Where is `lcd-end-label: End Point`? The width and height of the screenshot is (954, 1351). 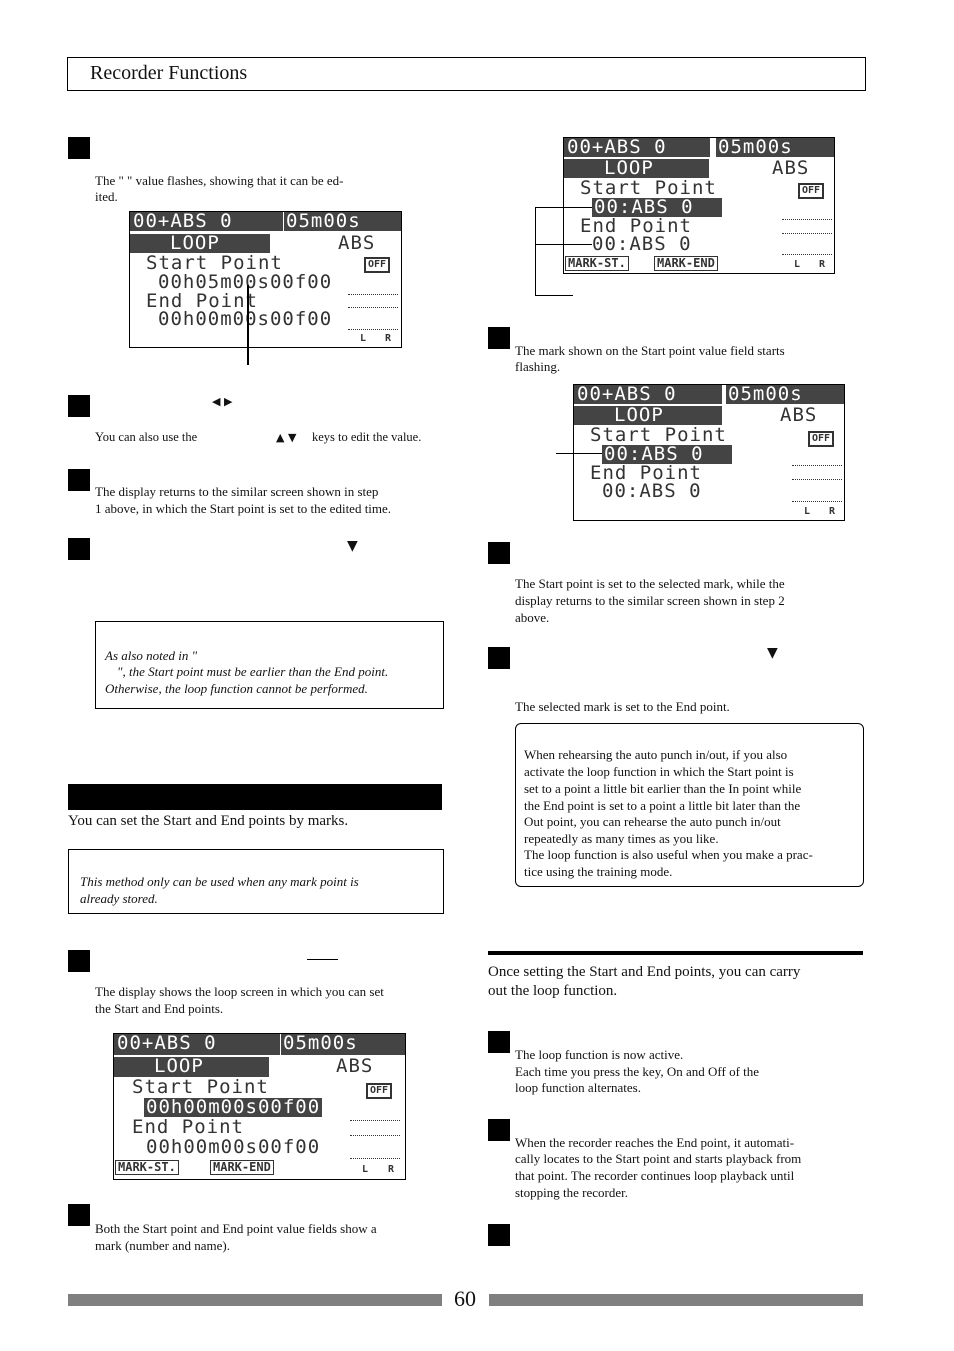
lcd-end-label: End Point is located at coordinates (188, 1127).